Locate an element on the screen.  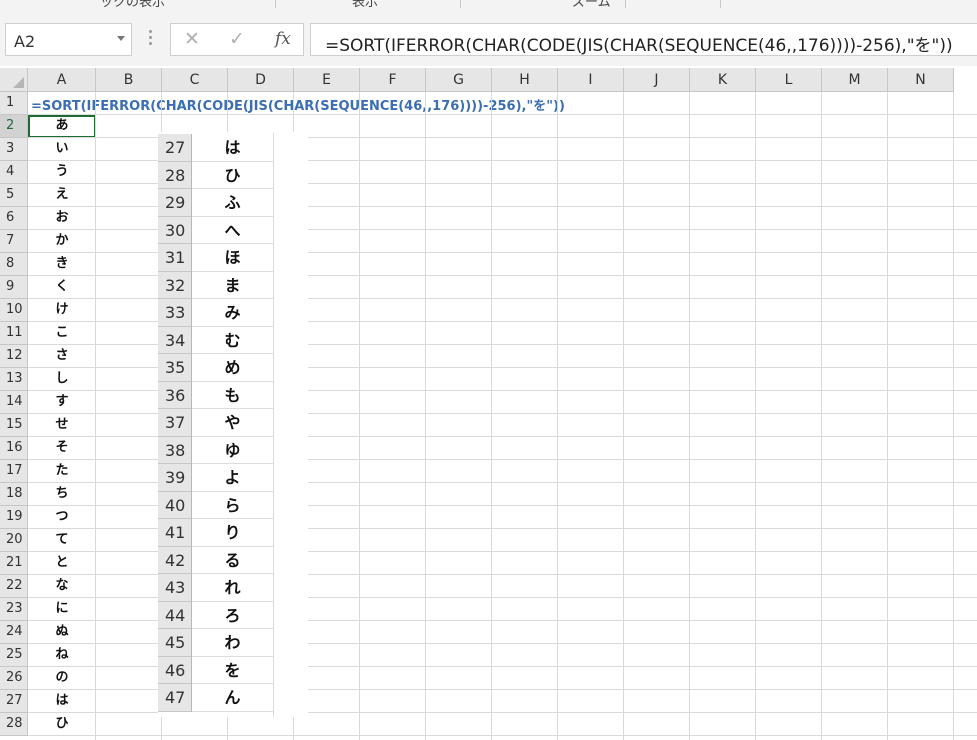
cell-a-value: と is located at coordinates (62, 563).